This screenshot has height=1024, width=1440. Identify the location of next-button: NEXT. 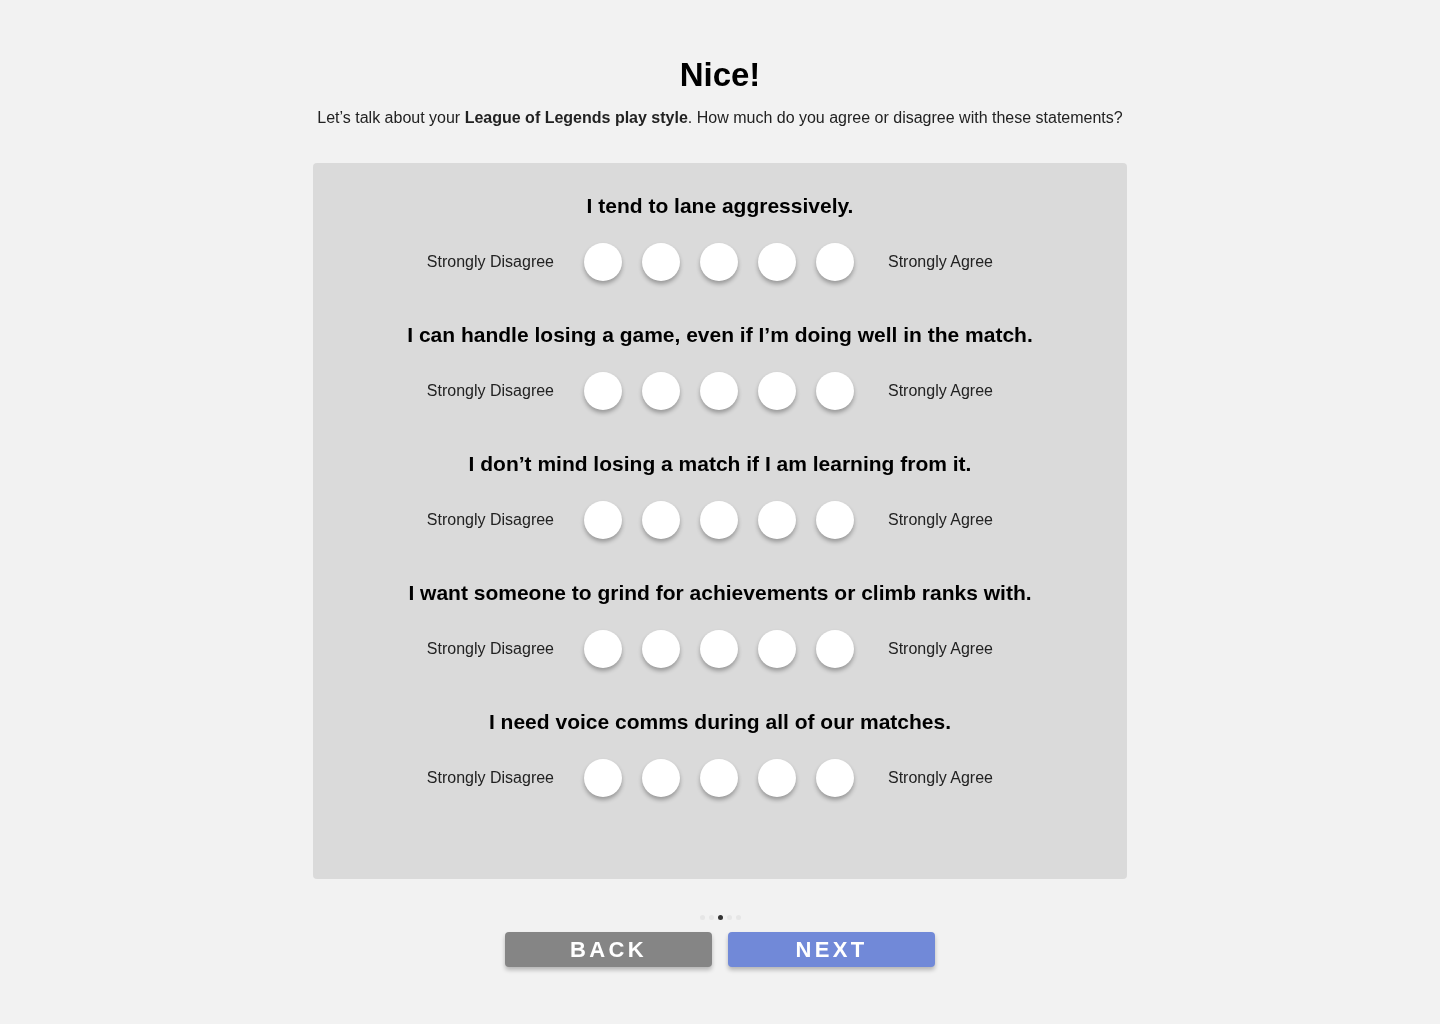
(831, 949).